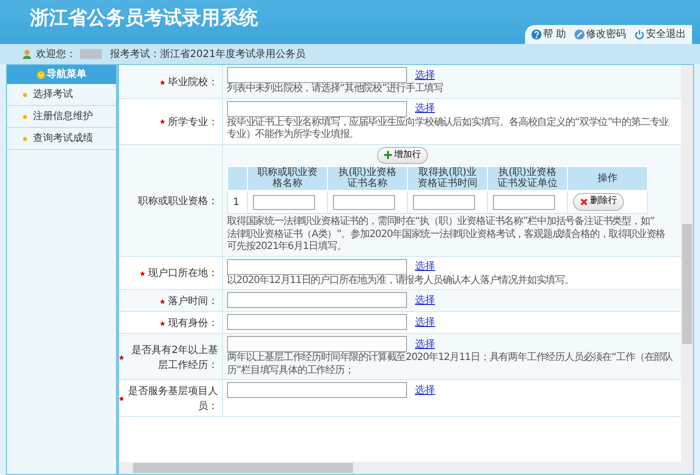 This screenshot has height=475, width=700. What do you see at coordinates (178, 201) in the screenshot?
I see `field-label: 职称或职业资格：` at bounding box center [178, 201].